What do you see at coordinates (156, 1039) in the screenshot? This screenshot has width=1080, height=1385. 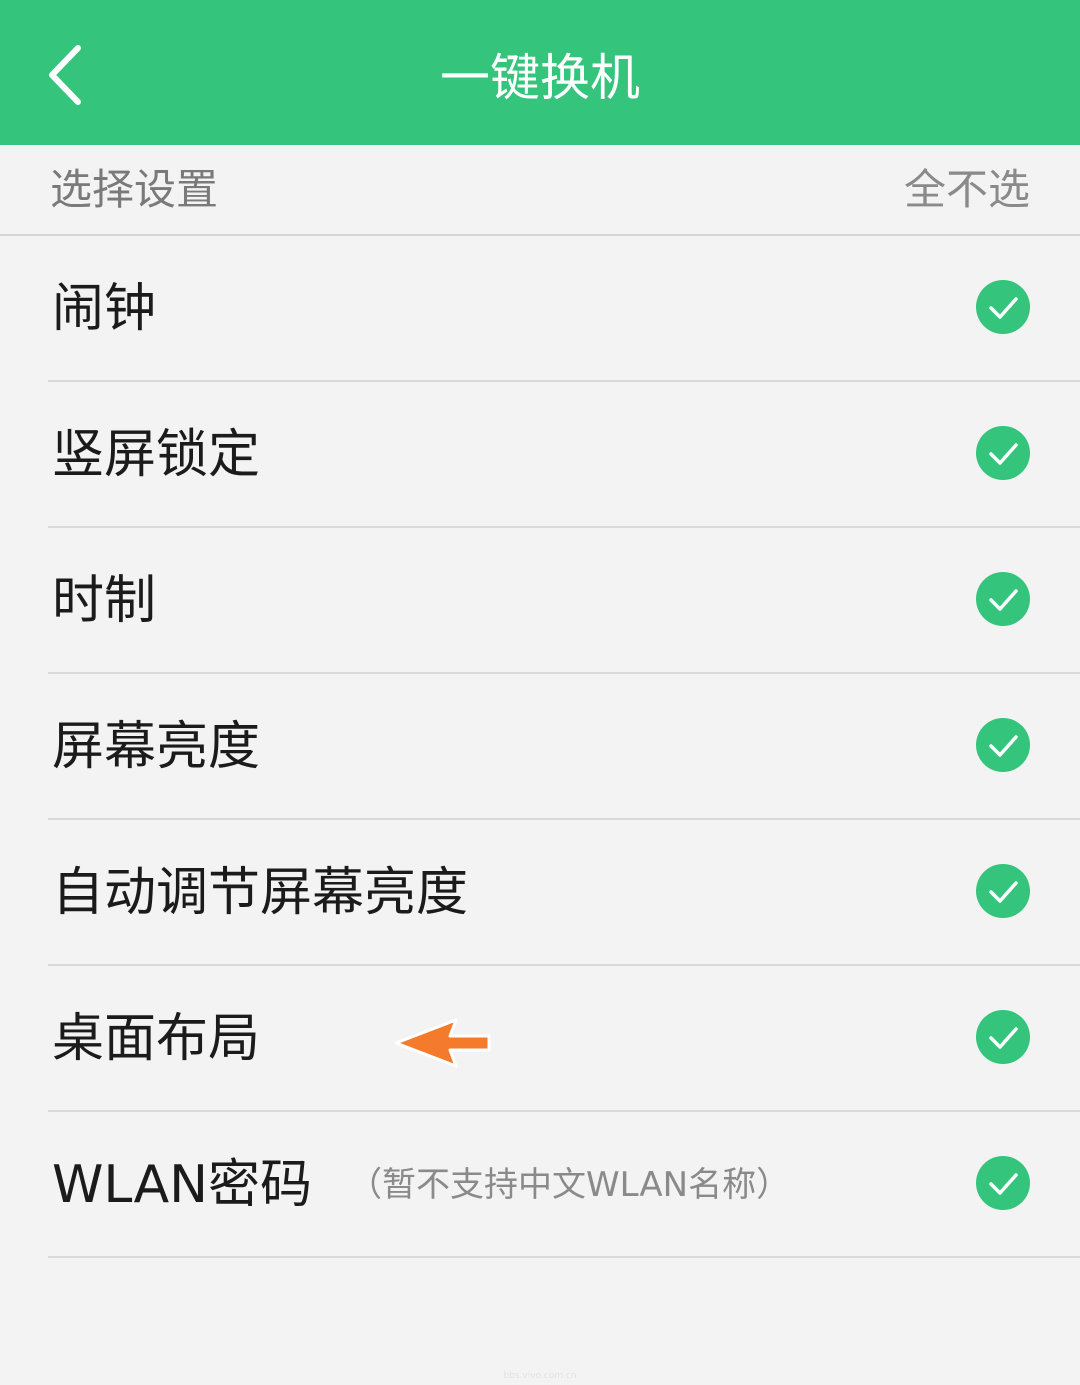 I see `item-label: 桌面布局` at bounding box center [156, 1039].